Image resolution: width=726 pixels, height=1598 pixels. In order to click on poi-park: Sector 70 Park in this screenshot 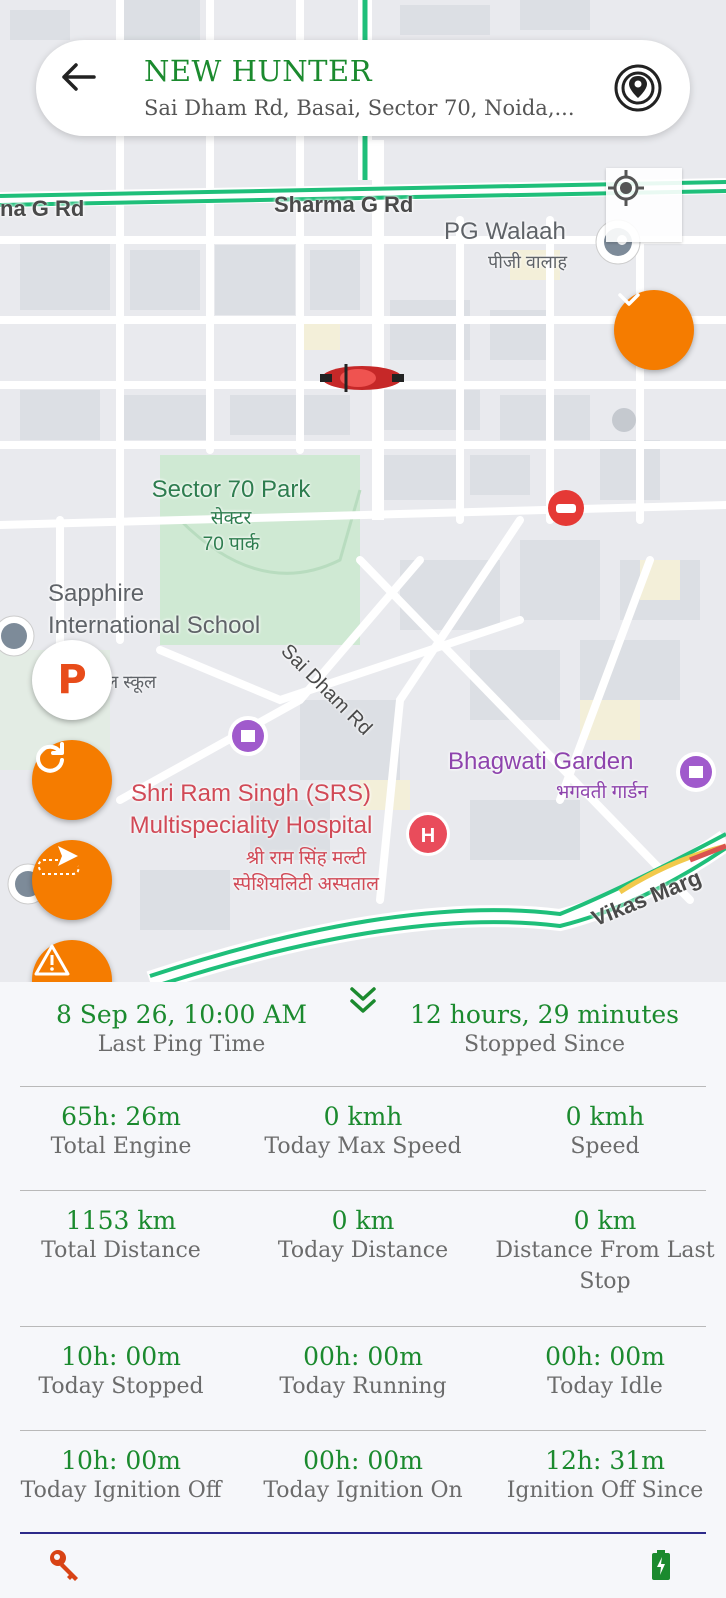, I will do `click(231, 490)`.